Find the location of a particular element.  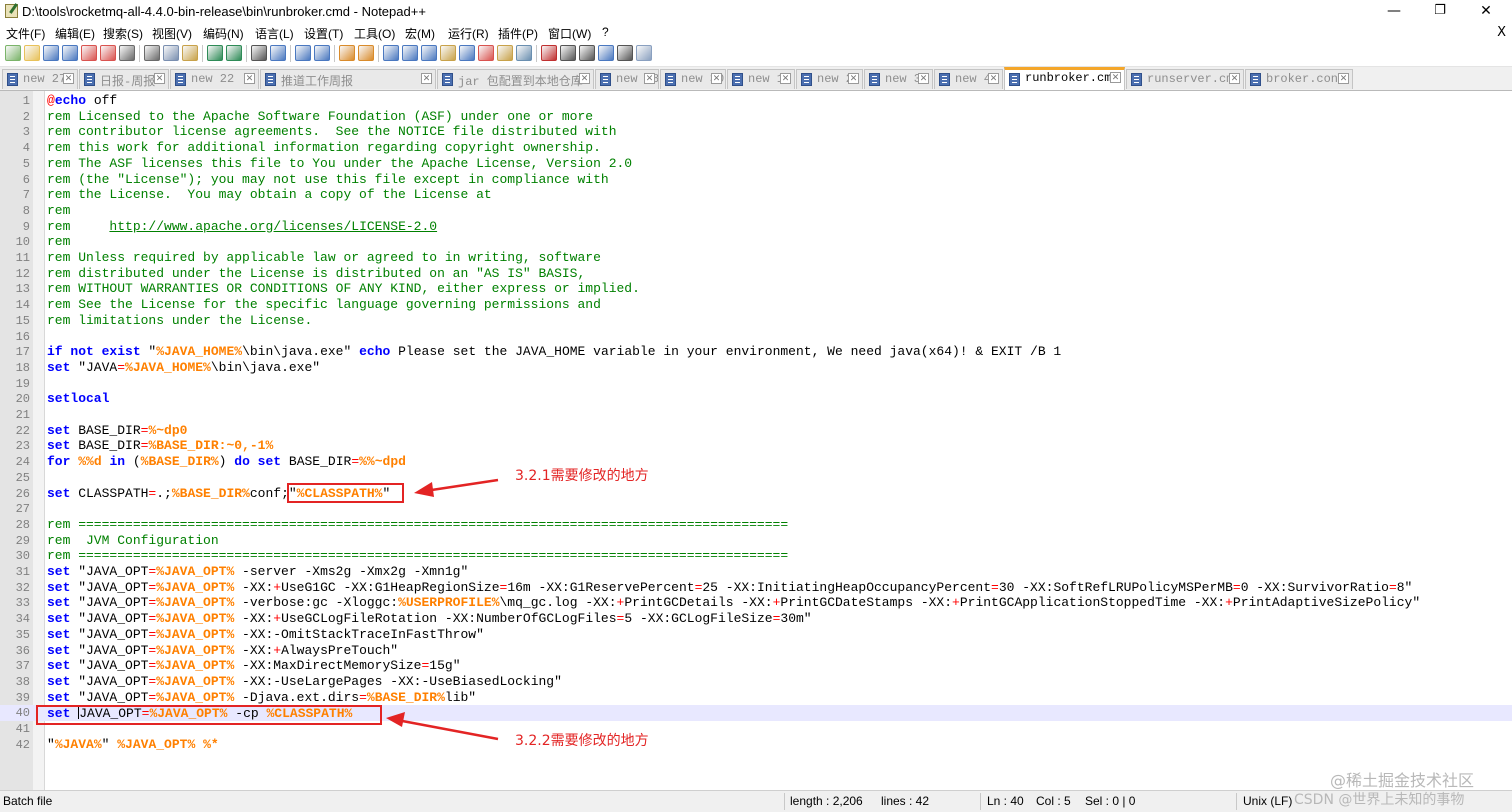

menu-encoding: 编码(N) is located at coordinates (223, 33).